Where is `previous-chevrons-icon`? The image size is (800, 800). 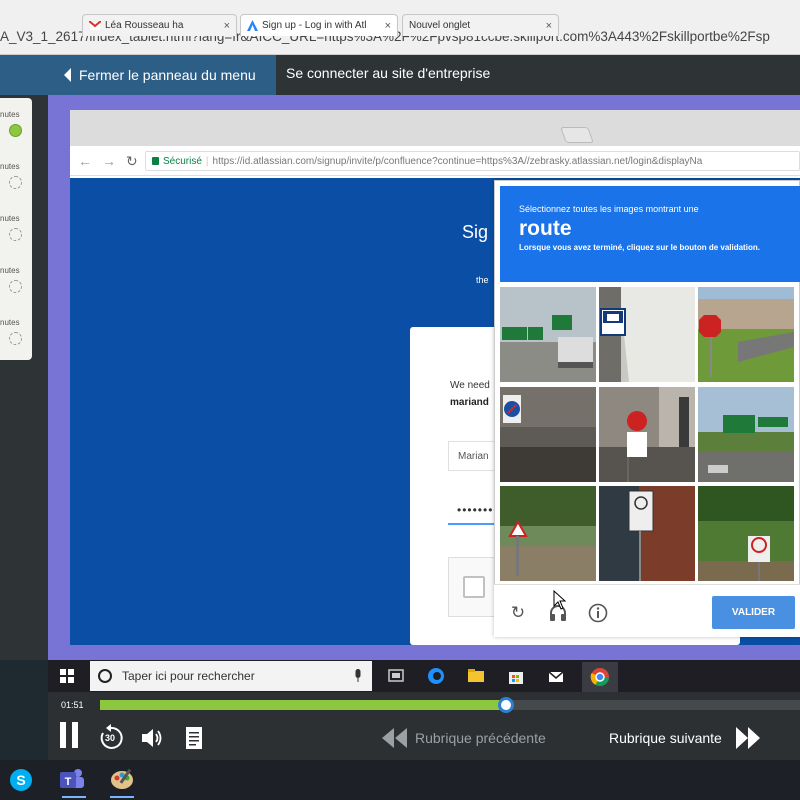 previous-chevrons-icon is located at coordinates (395, 738).